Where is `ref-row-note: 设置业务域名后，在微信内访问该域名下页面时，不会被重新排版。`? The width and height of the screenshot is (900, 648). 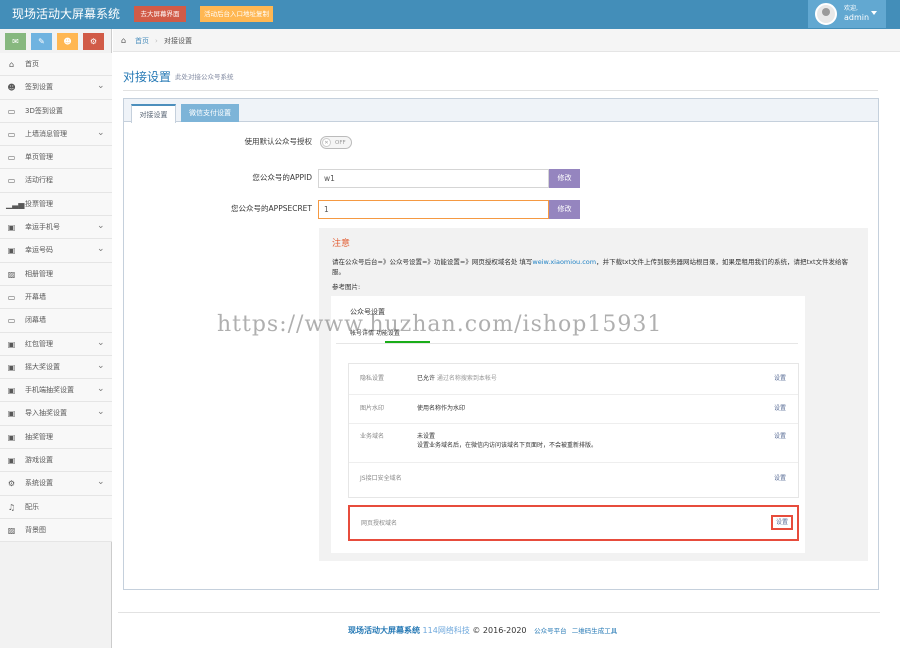 ref-row-note: 设置业务域名后，在微信内访问该域名下页面时，不会被重新排版。 is located at coordinates (507, 445).